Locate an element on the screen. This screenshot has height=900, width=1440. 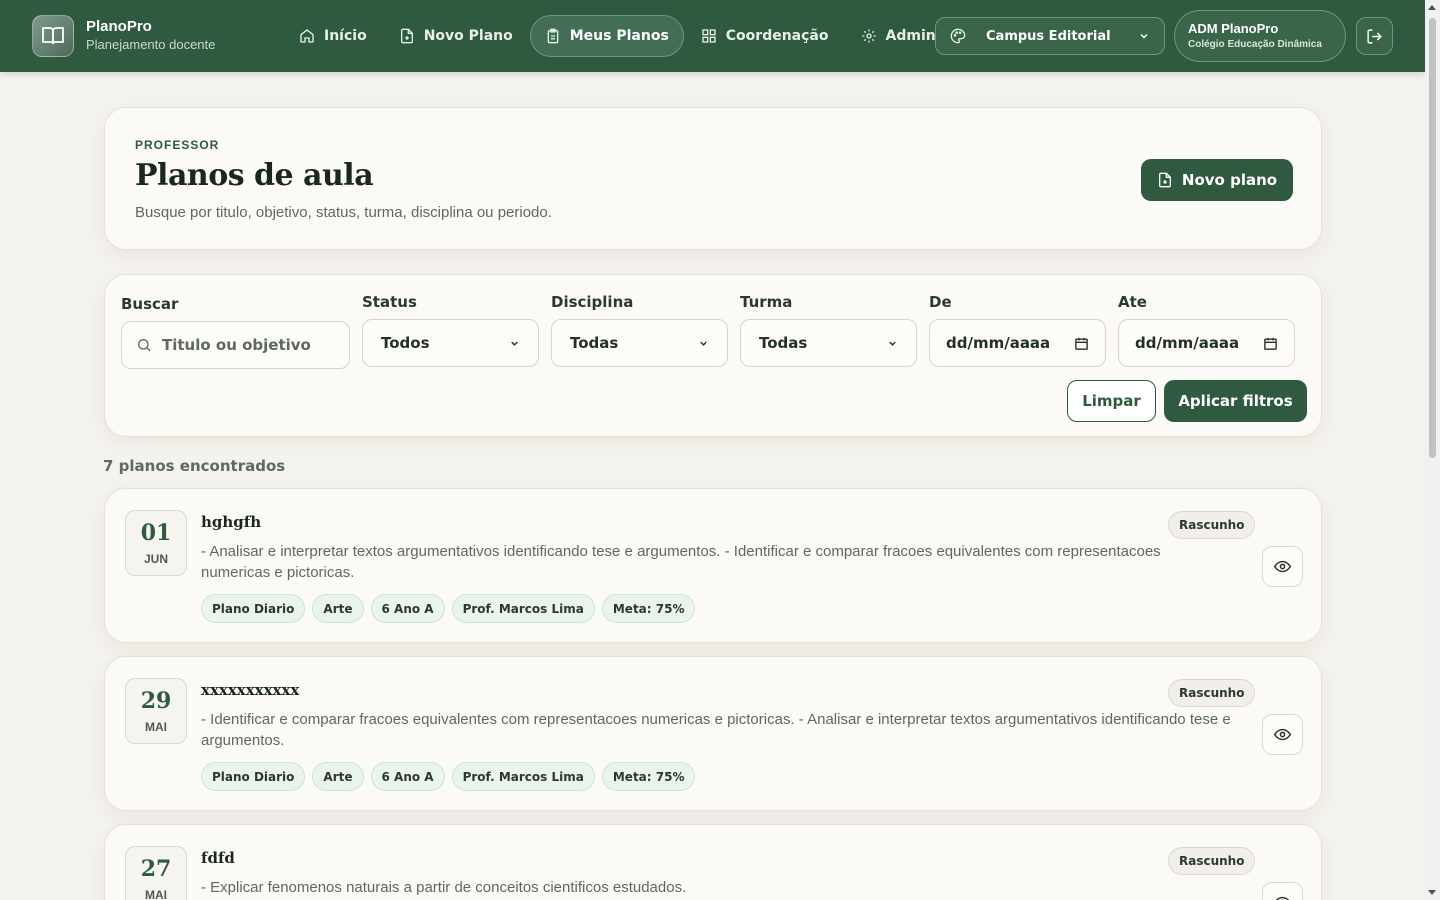
plan-month: JUN is located at coordinates (155, 559).